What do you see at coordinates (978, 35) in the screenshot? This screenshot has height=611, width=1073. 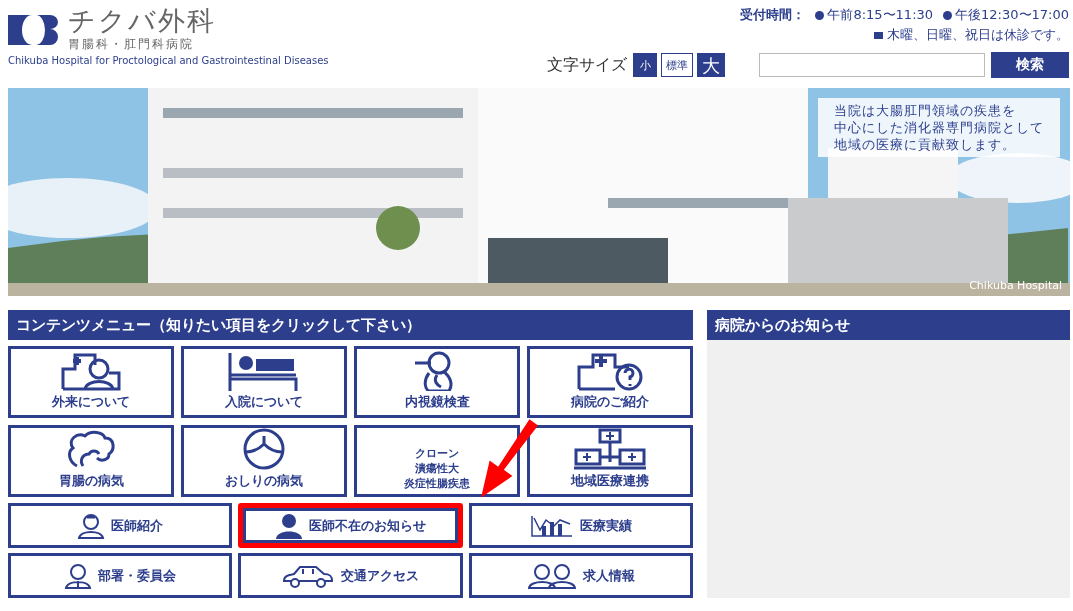 I see `closed-days-note: 木曜、日曜、祝日は休診です。` at bounding box center [978, 35].